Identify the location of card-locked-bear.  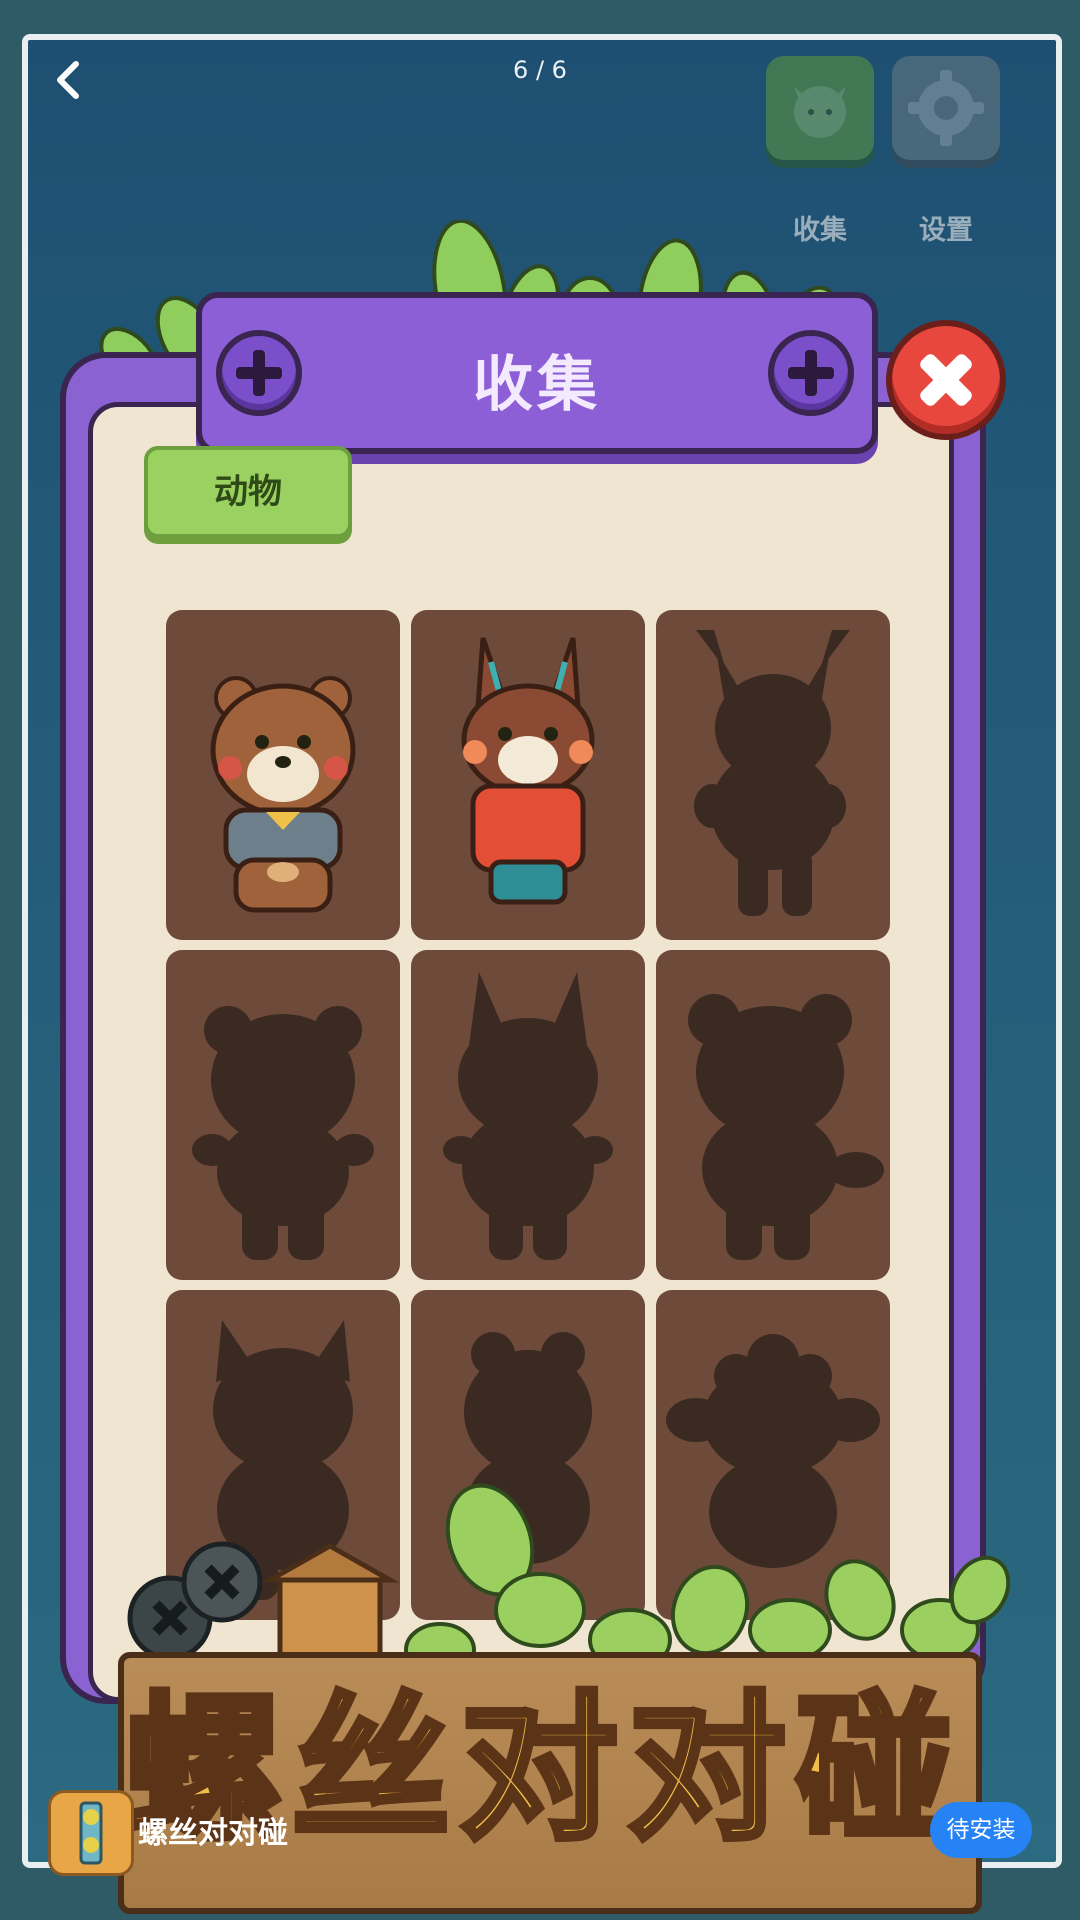
(283, 1115).